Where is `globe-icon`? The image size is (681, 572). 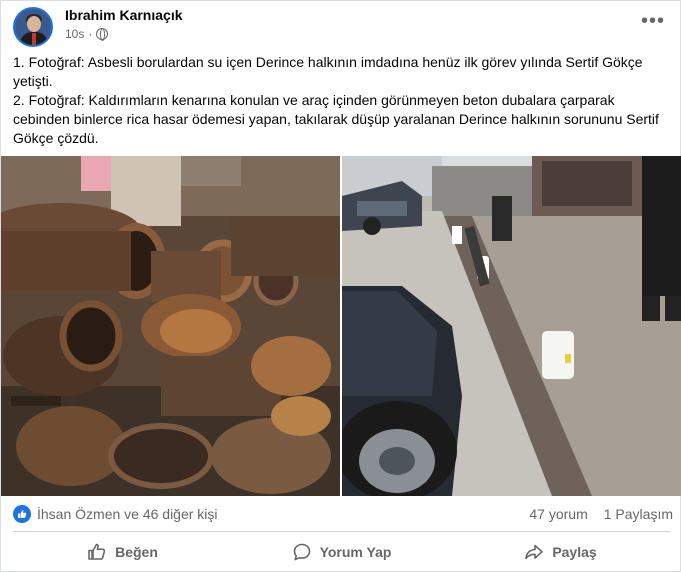
globe-icon is located at coordinates (102, 34).